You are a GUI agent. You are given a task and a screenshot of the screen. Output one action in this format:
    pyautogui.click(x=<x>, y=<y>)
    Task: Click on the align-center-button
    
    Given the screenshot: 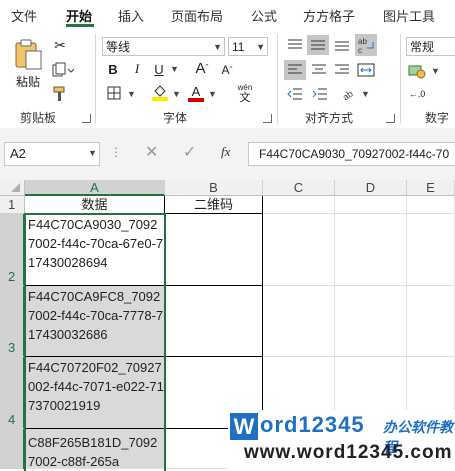 What is the action you would take?
    pyautogui.click(x=319, y=70)
    